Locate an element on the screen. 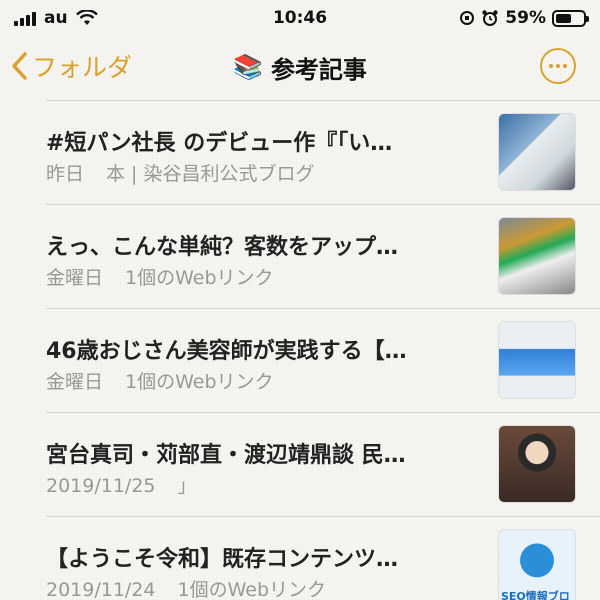  note-thumbnail: SEO情報ブロ is located at coordinates (537, 564).